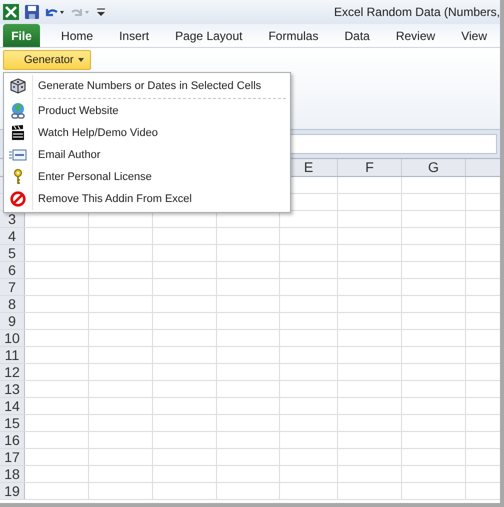 This screenshot has width=504, height=507. Describe the element at coordinates (293, 35) in the screenshot. I see `ribbon-tab: Formulas` at that location.